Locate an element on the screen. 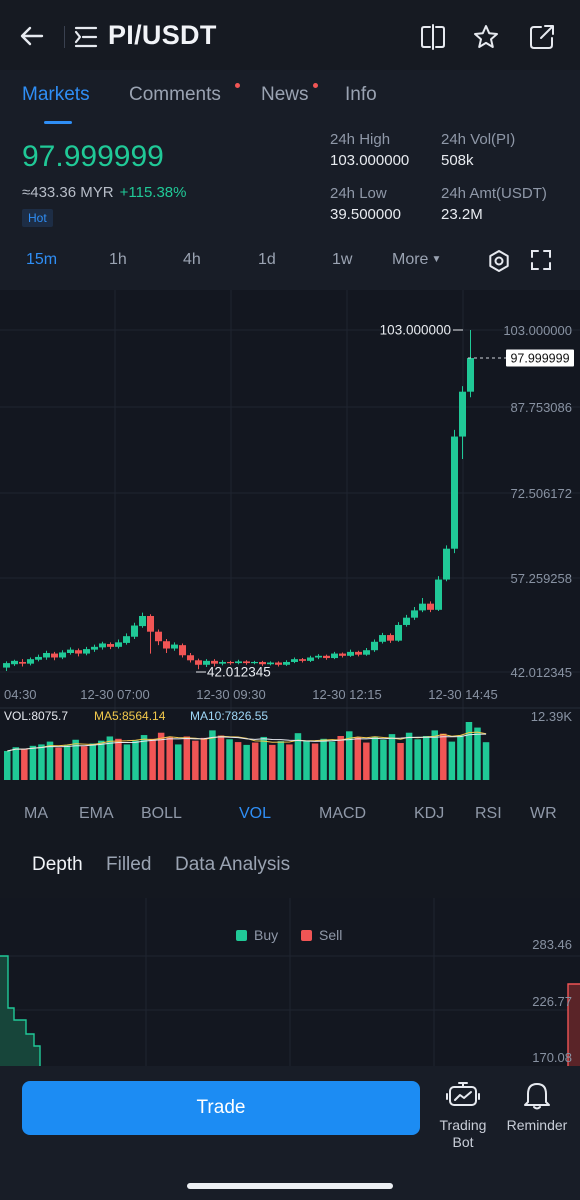  timeframe-more: More ▼ is located at coordinates (416, 260).